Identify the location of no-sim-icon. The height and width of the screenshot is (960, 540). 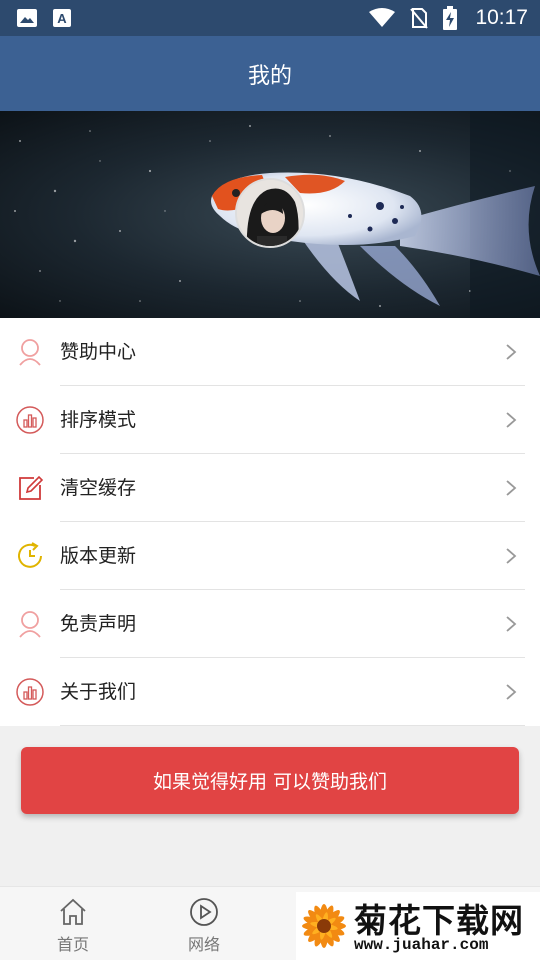
(419, 18).